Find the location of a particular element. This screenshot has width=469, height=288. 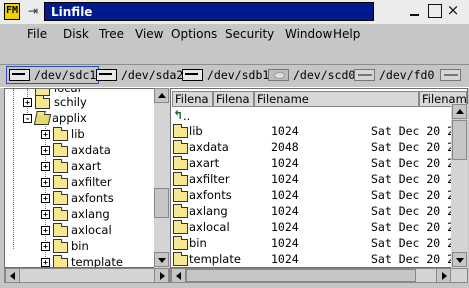

arrow-right-icon is located at coordinates (162, 276).